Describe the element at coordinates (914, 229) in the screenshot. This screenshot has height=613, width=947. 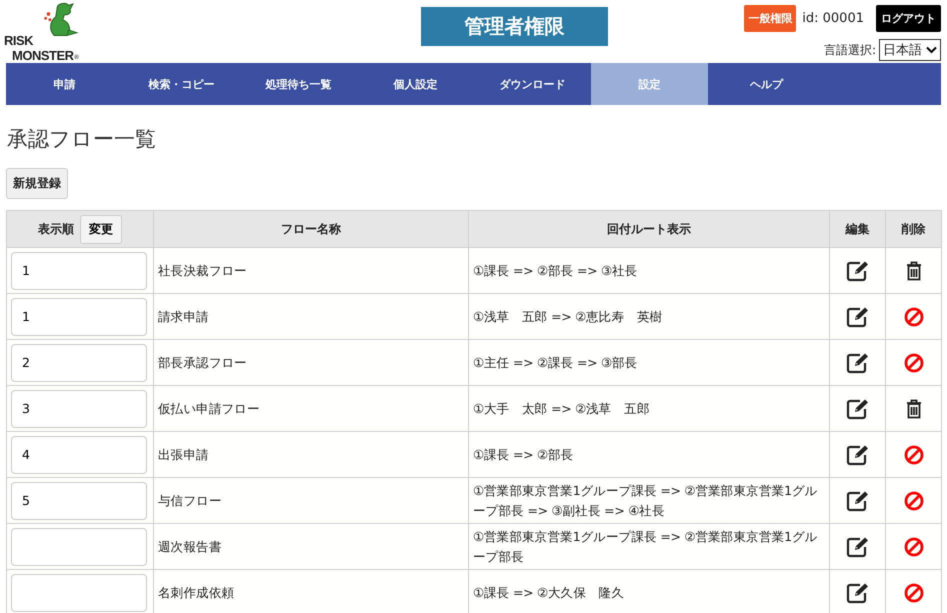
I see `column-header: 削除` at that location.